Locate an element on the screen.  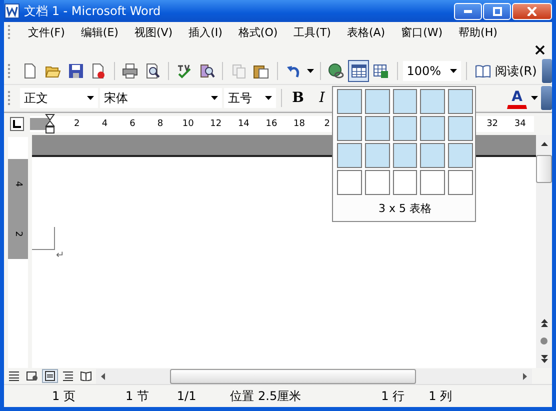
table-size-label: 3 x 5 表格 is located at coordinates (405, 209).